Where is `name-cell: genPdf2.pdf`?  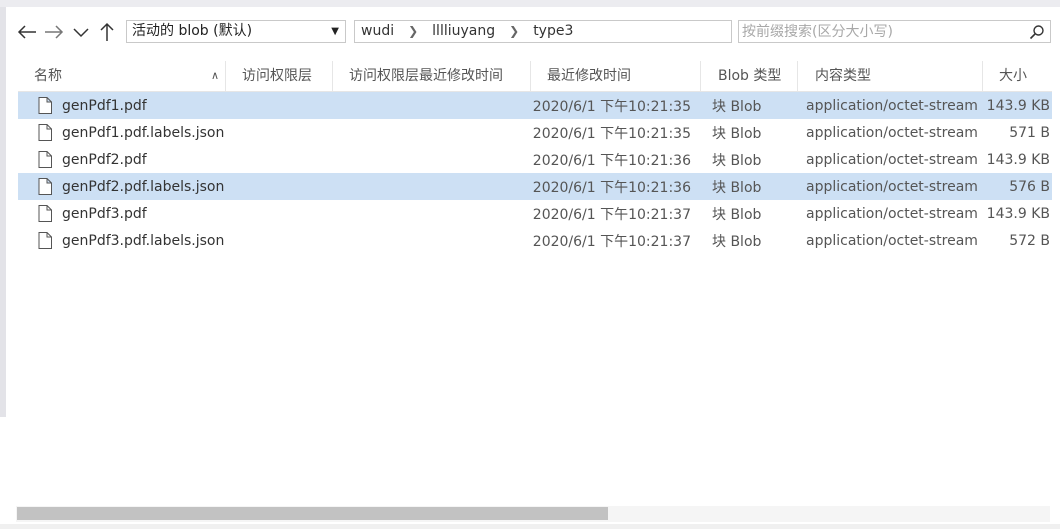 name-cell: genPdf2.pdf is located at coordinates (122, 159).